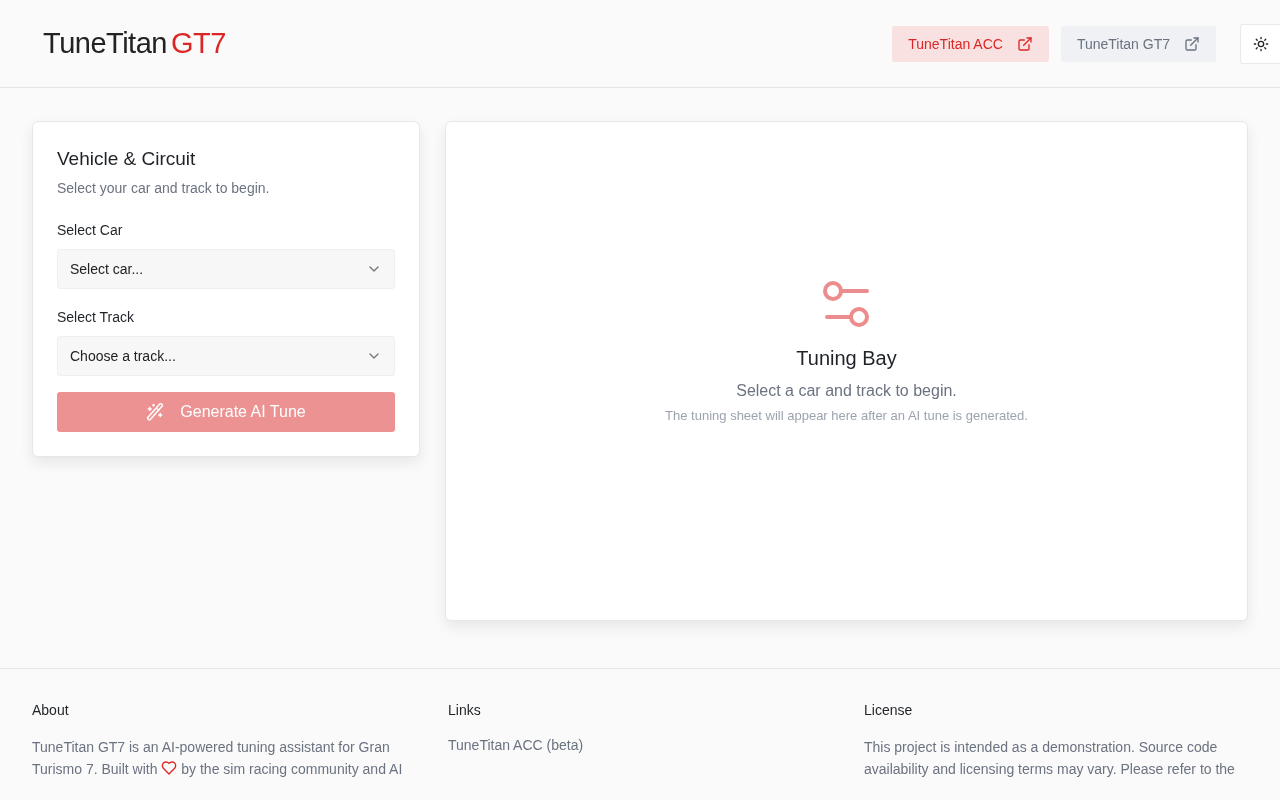 Image resolution: width=1280 pixels, height=800 pixels. What do you see at coordinates (465, 710) in the screenshot?
I see `footer-heading: Links` at bounding box center [465, 710].